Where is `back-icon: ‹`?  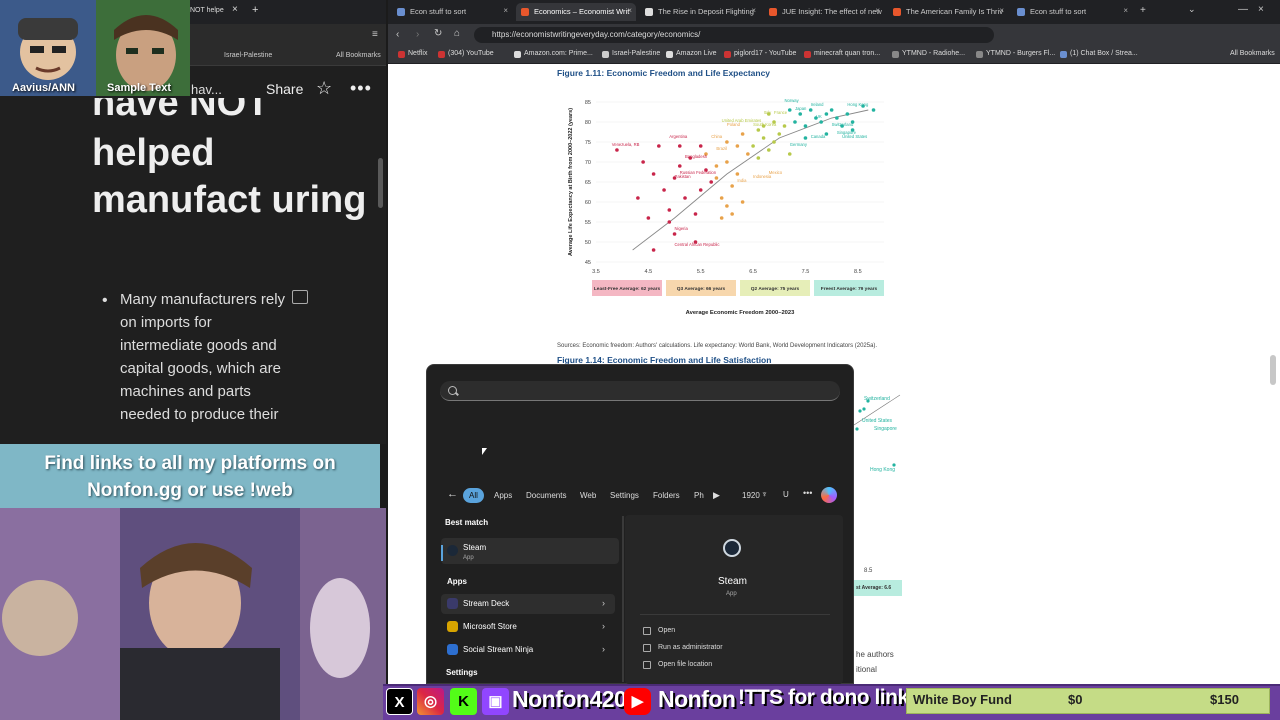
back-icon: ‹ is located at coordinates (397, 34).